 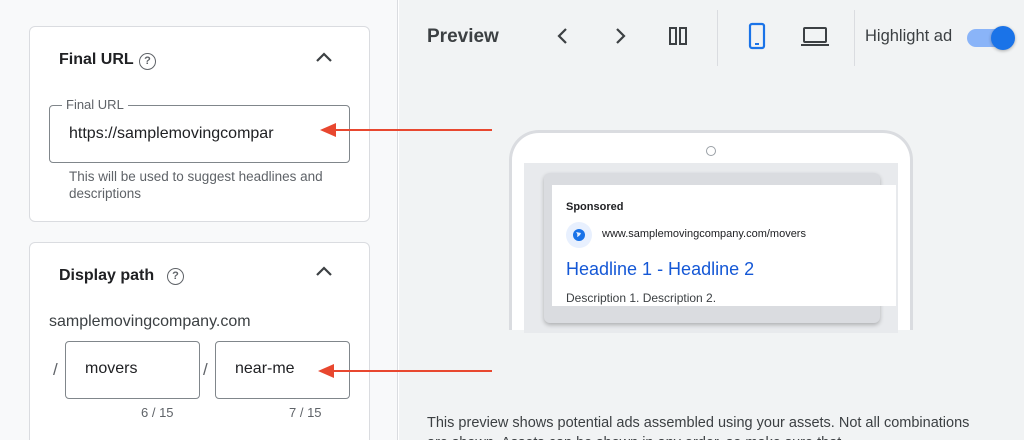 What do you see at coordinates (641, 298) in the screenshot?
I see `ad-description: Description 1. Description 2.` at bounding box center [641, 298].